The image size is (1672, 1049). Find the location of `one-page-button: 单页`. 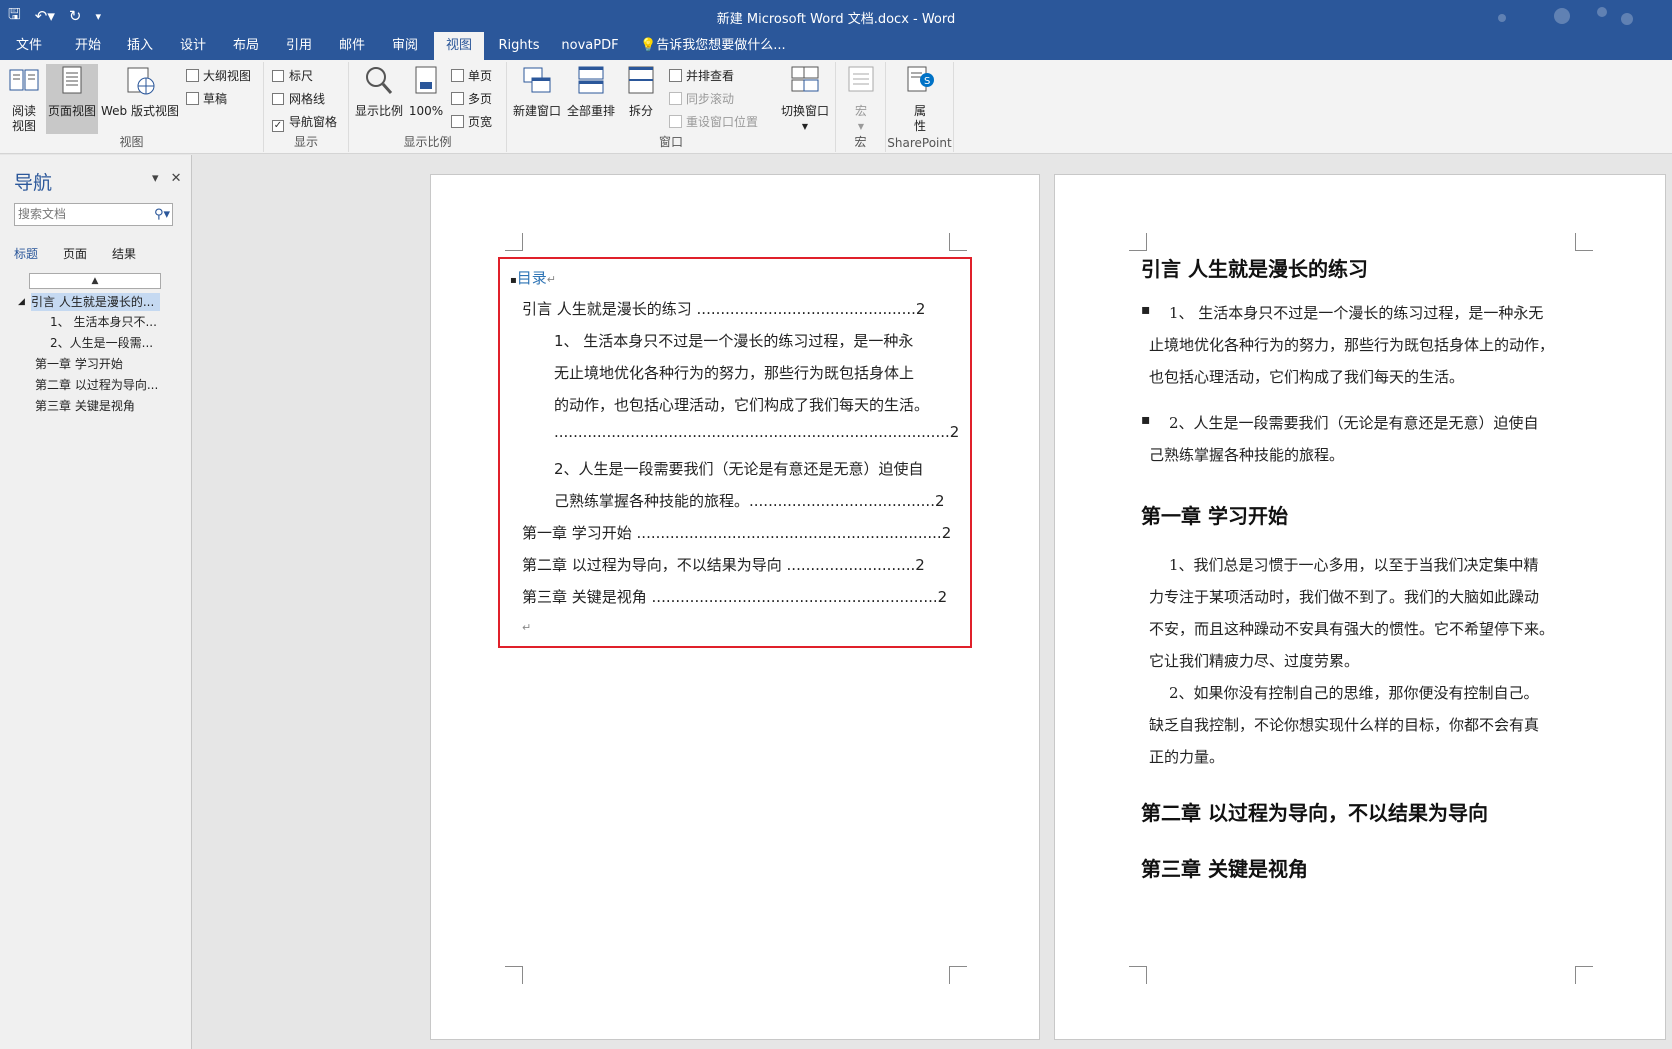

one-page-button: 单页 is located at coordinates (471, 76).